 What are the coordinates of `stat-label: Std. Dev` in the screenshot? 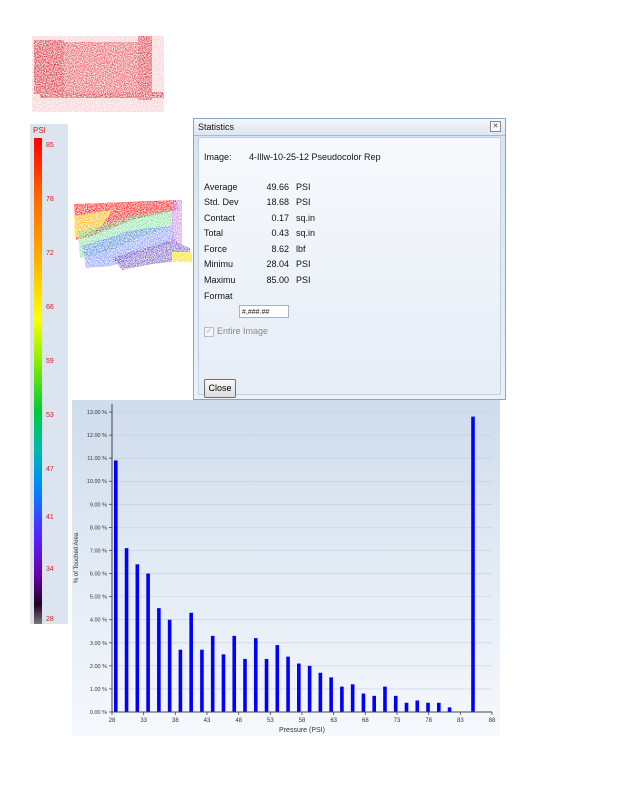 It's located at (221, 202).